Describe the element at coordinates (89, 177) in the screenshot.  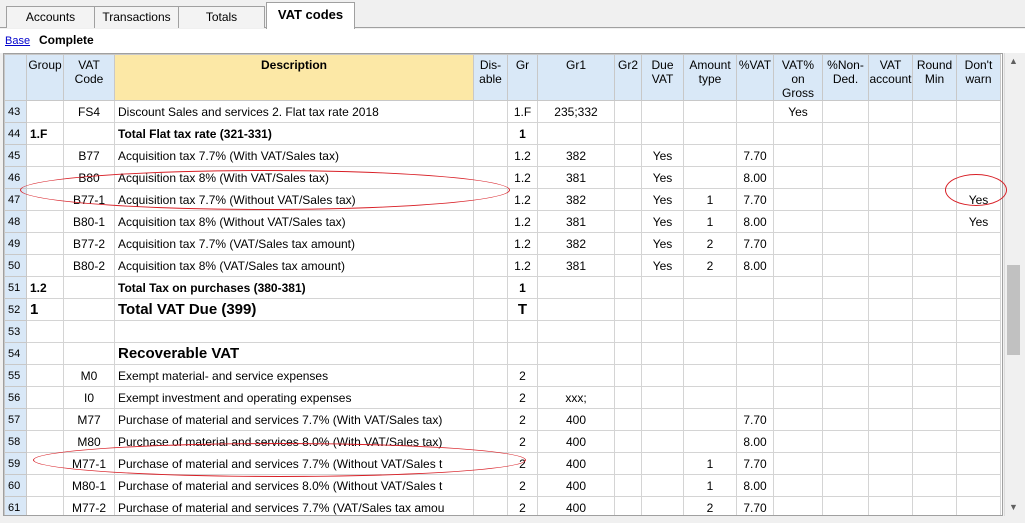
I see `cell-vat-code: B80` at that location.